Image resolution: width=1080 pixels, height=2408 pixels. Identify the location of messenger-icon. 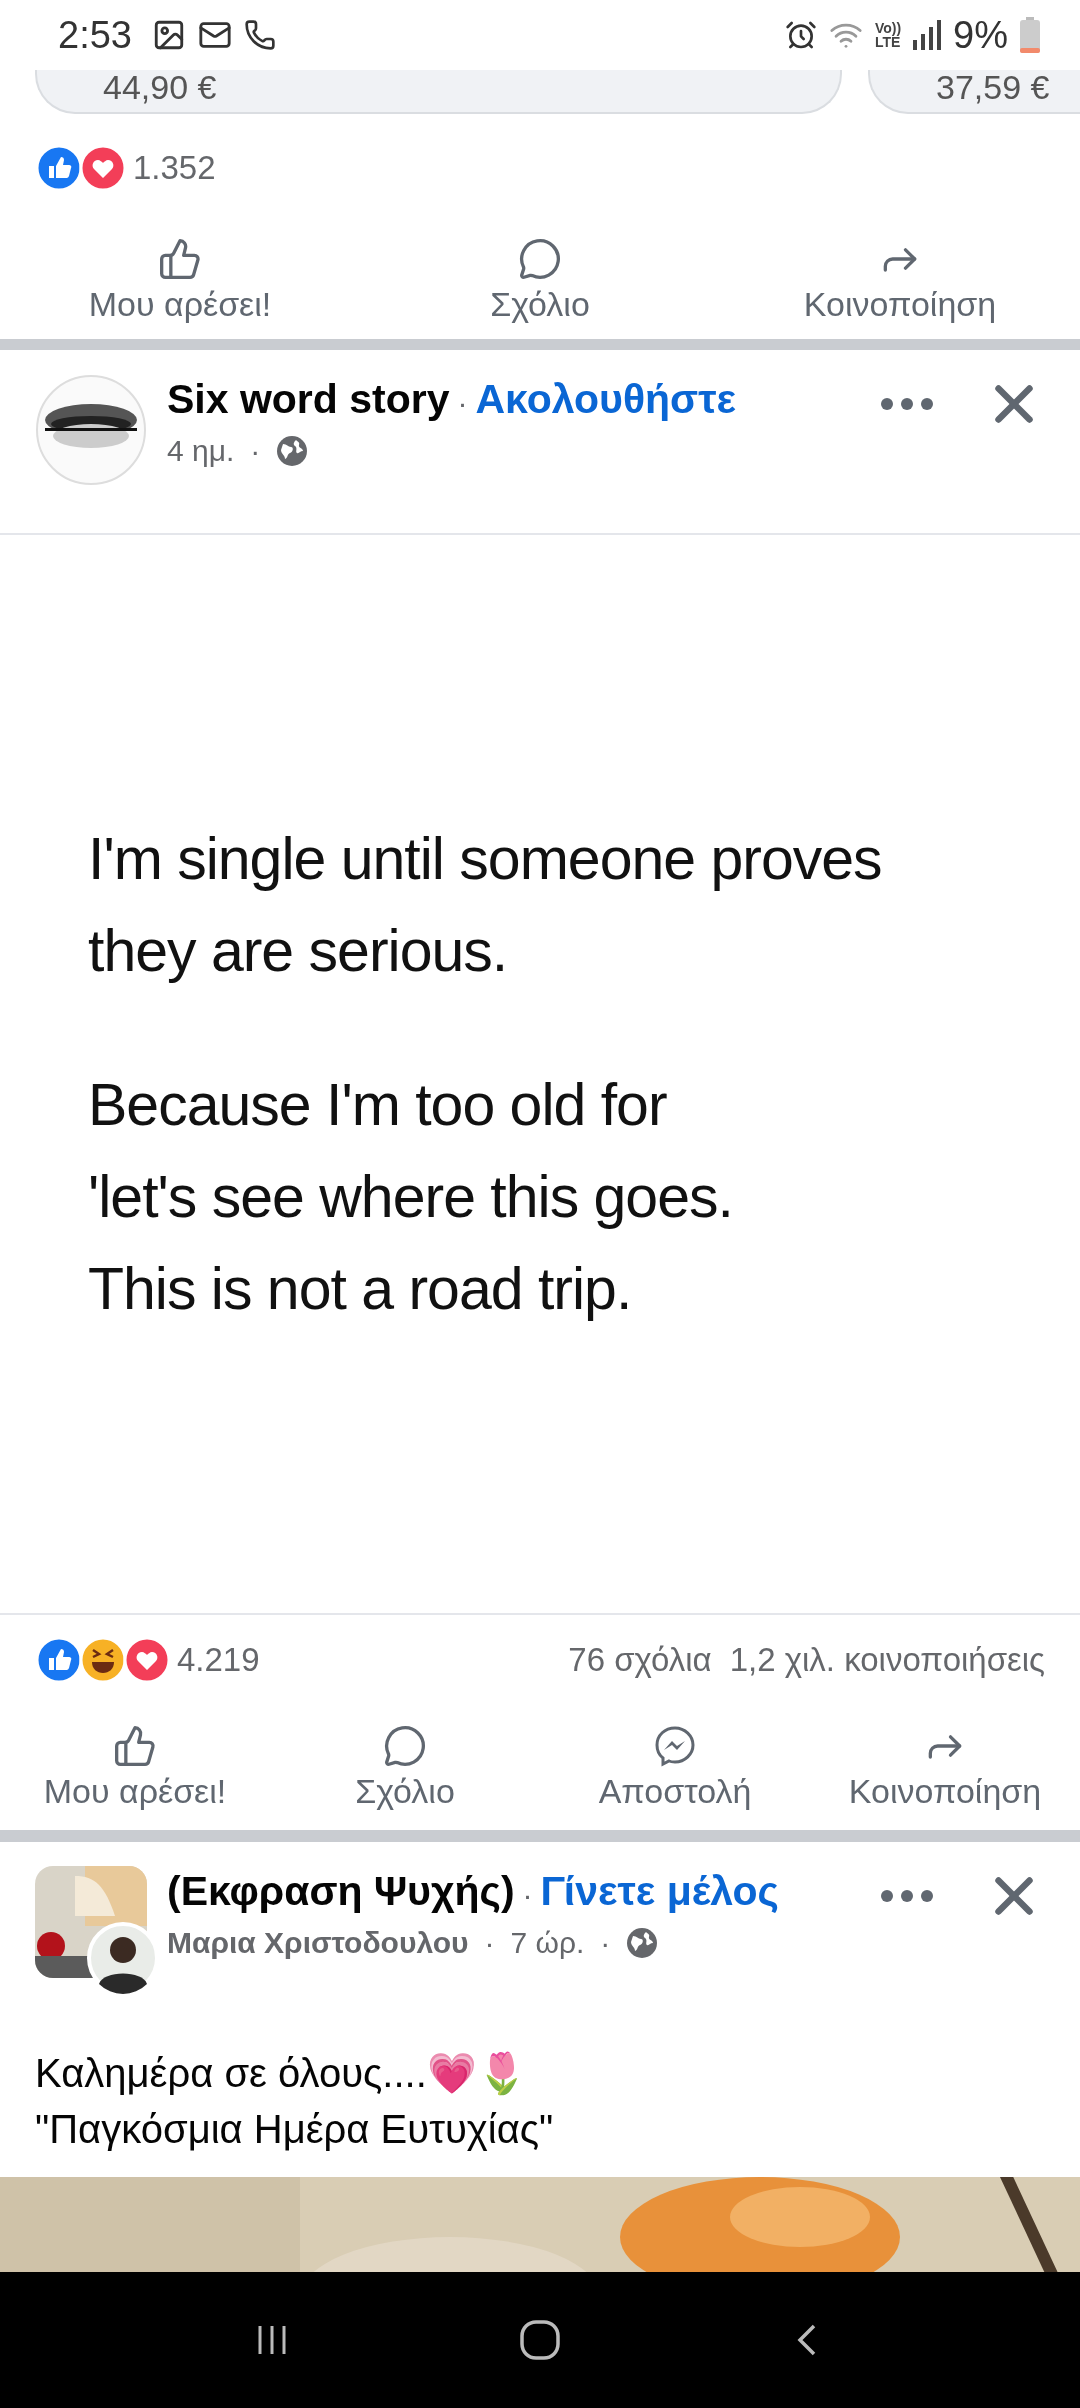
(675, 1746).